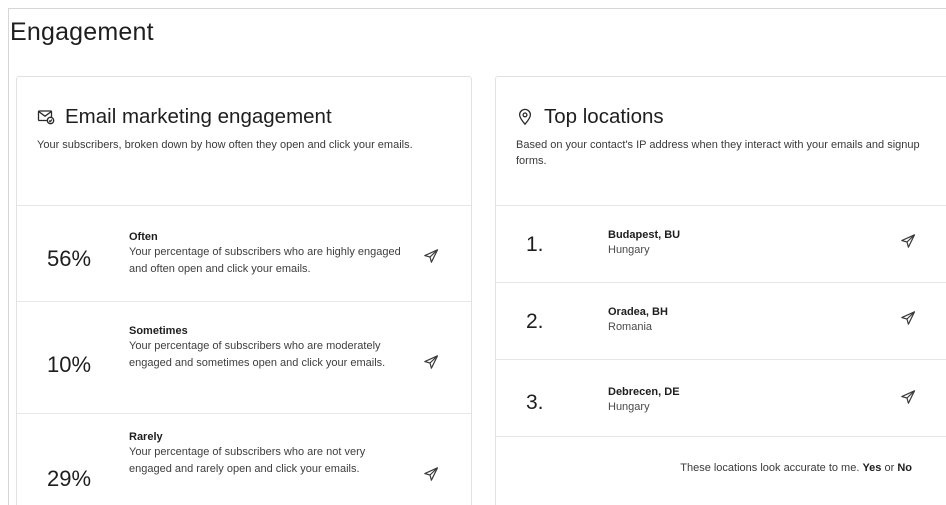 Image resolution: width=946 pixels, height=505 pixels. I want to click on map-pin-icon, so click(525, 117).